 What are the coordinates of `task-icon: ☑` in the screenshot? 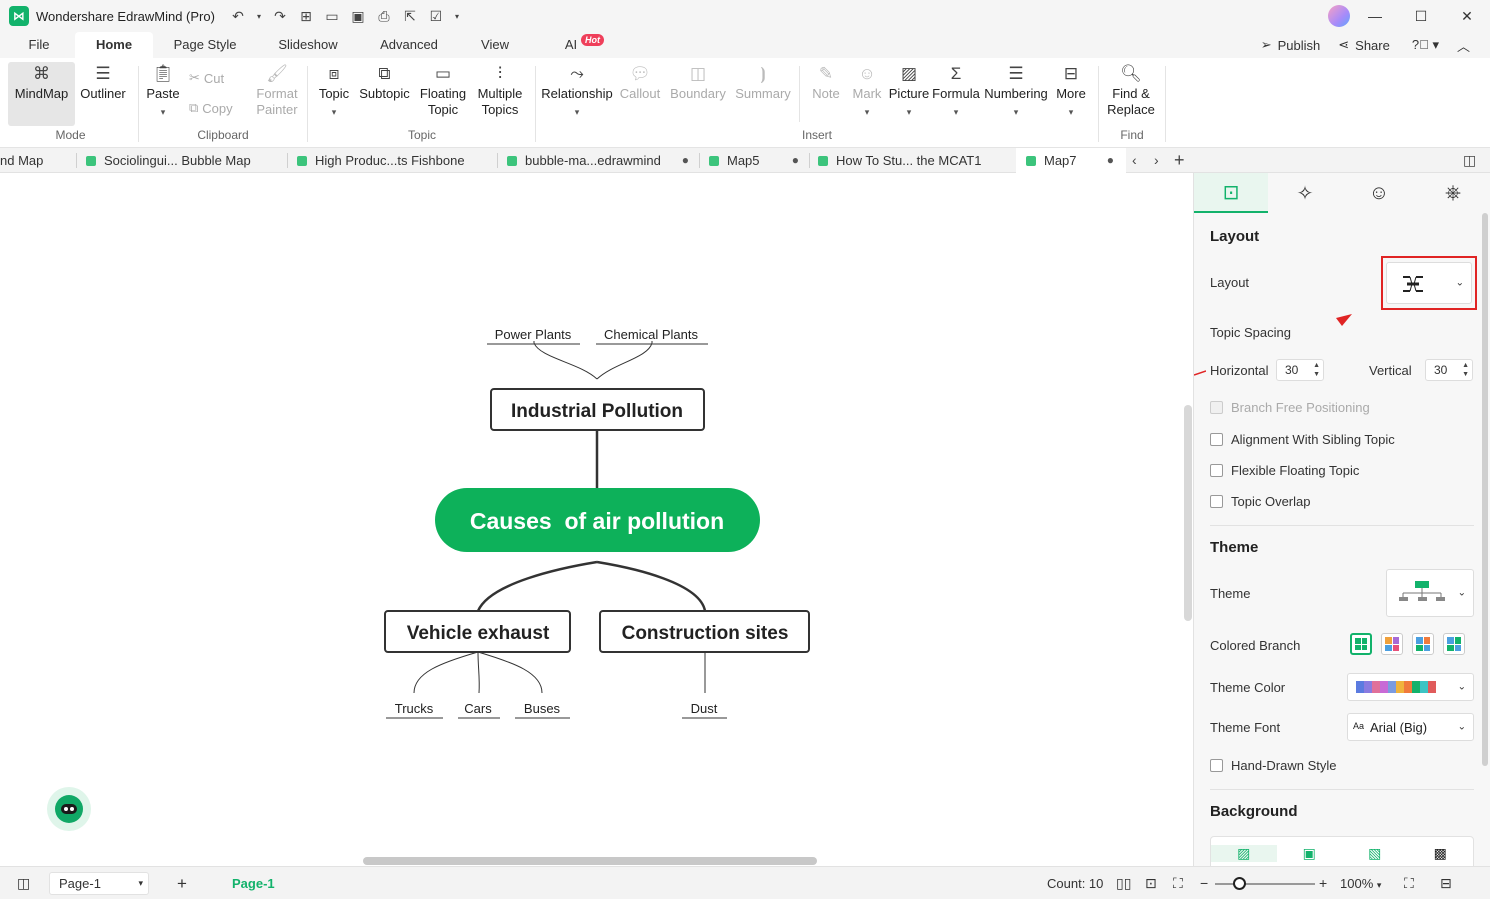 It's located at (436, 16).